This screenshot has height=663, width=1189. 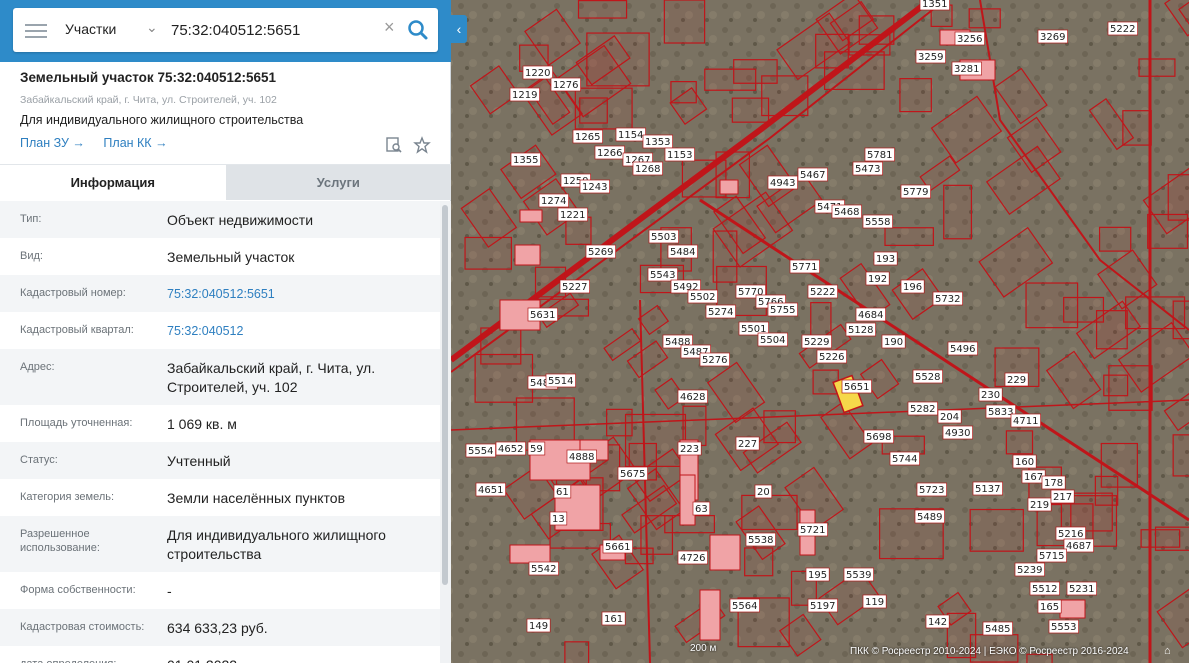 What do you see at coordinates (893, 342) in the screenshot?
I see `parcel-label-text: 190` at bounding box center [893, 342].